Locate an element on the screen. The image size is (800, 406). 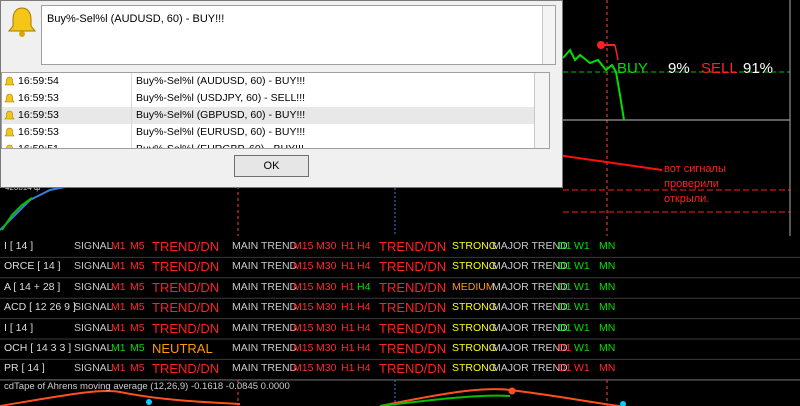
indicator-name: I [ 14 ] is located at coordinates (19, 246).